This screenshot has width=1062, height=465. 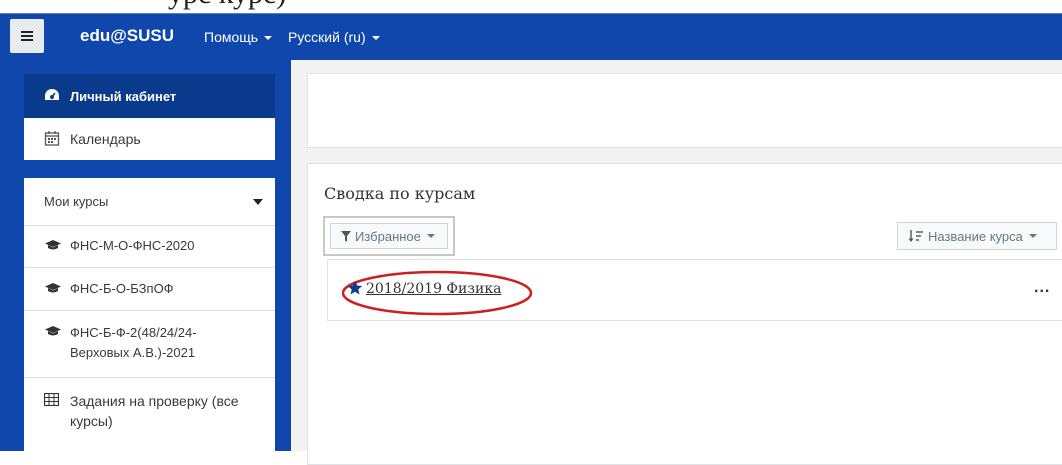 I want to click on table-icon, so click(x=52, y=400).